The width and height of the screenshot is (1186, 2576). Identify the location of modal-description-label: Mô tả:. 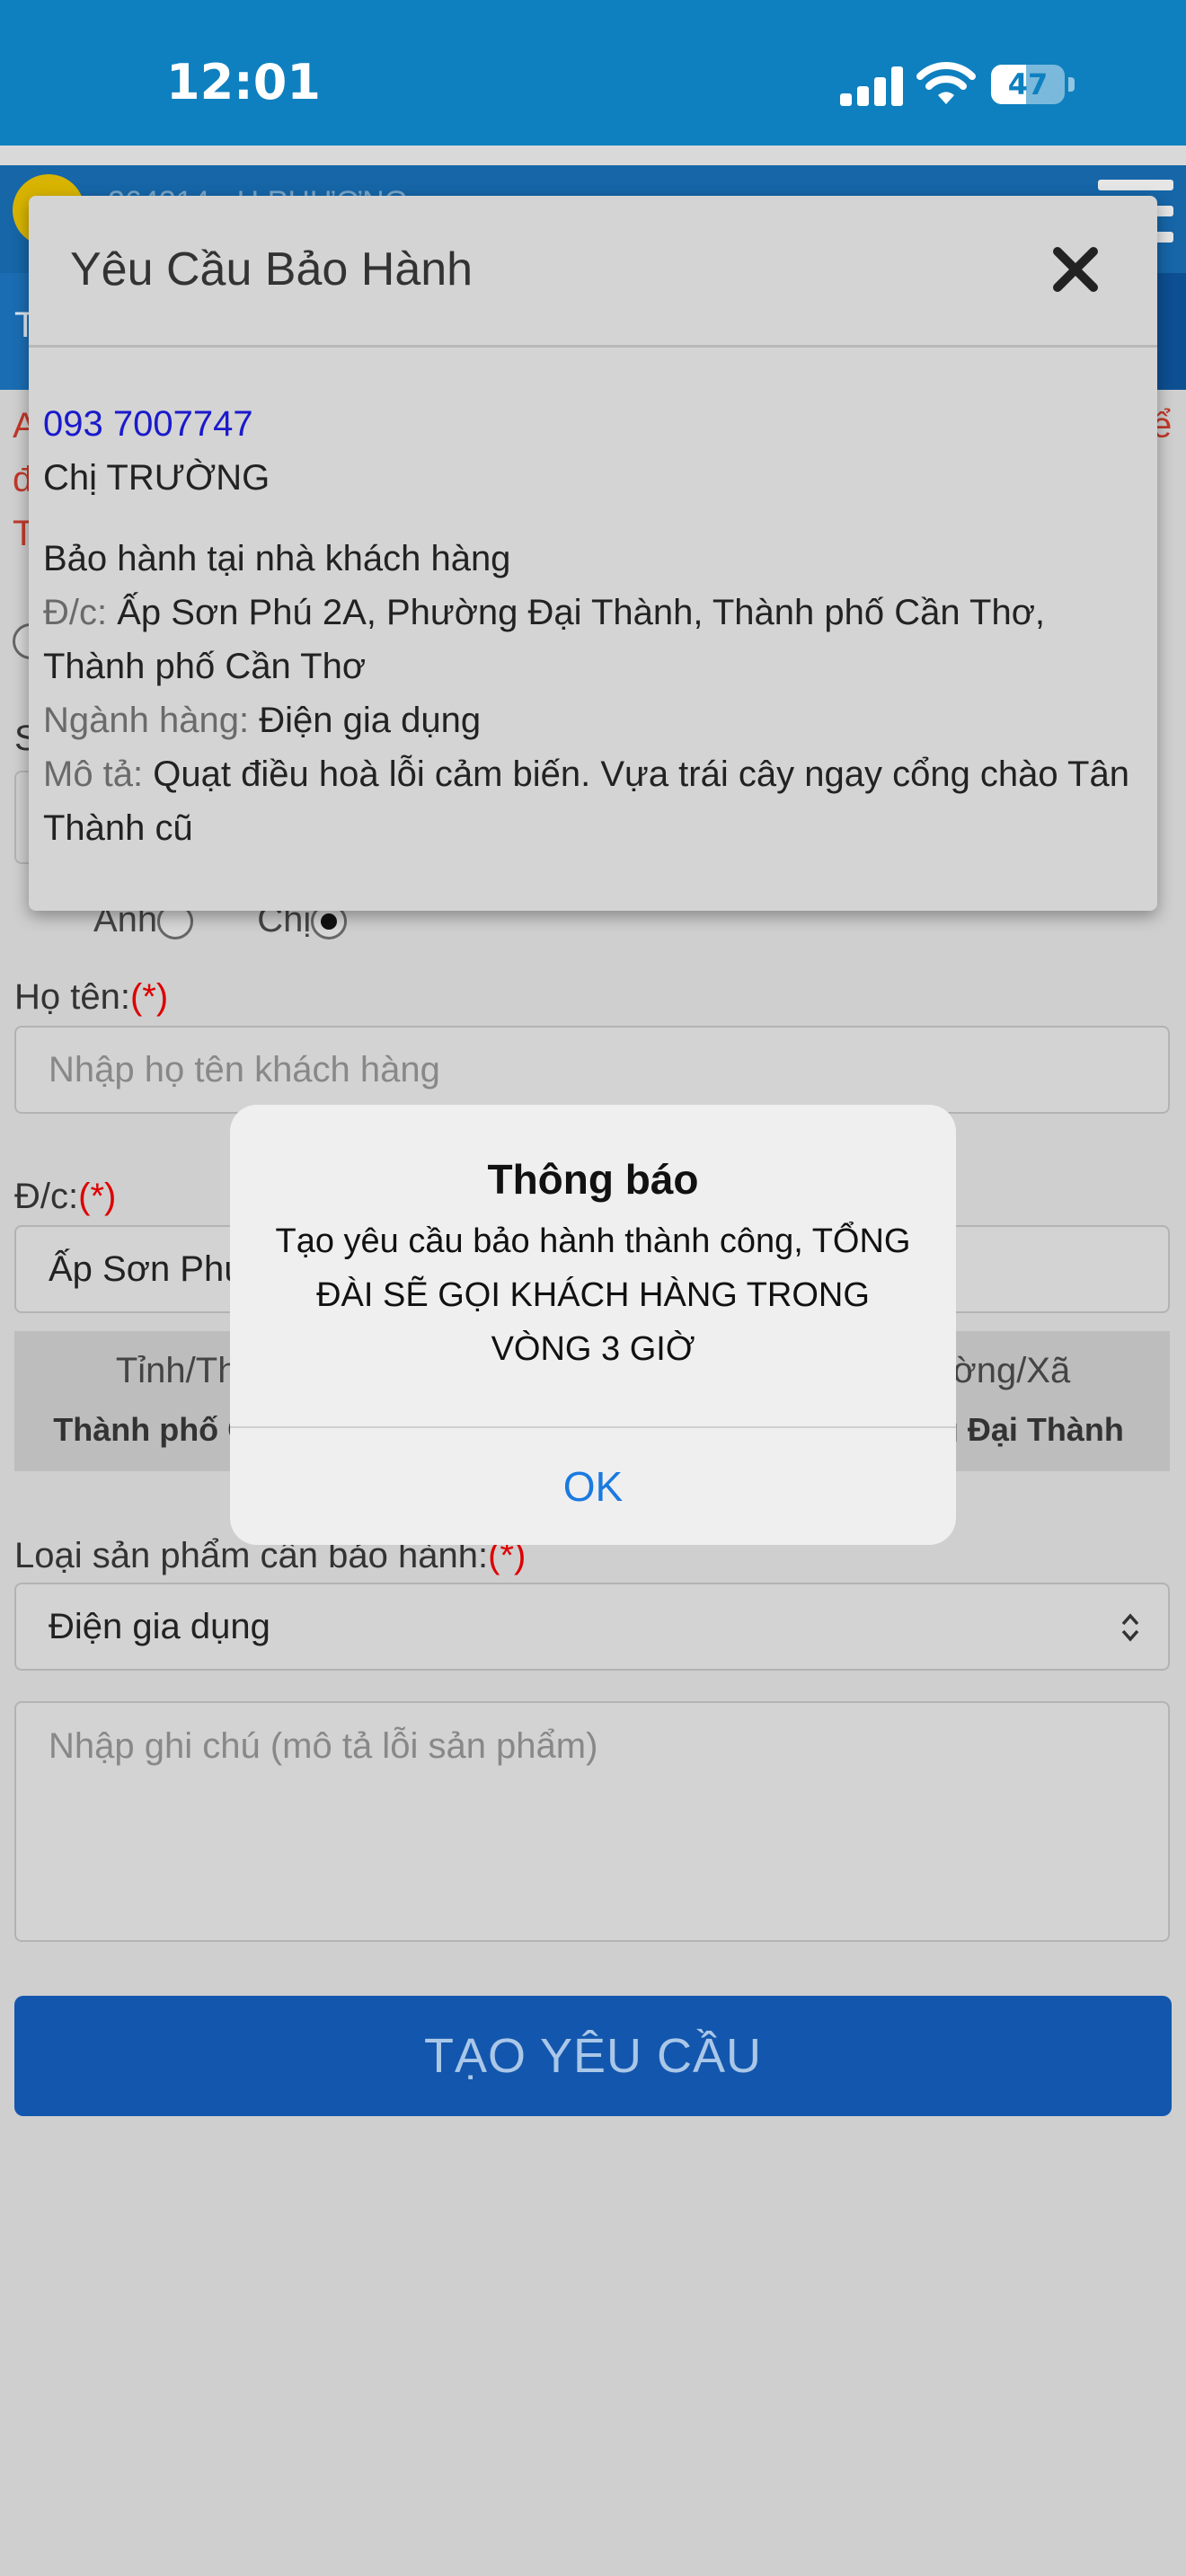
(93, 774).